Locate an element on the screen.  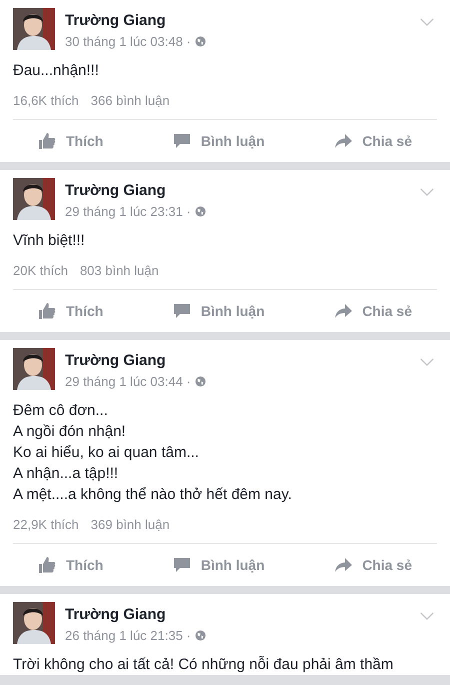
post-time: 30 tháng 1 lúc 03:48 · is located at coordinates (128, 41).